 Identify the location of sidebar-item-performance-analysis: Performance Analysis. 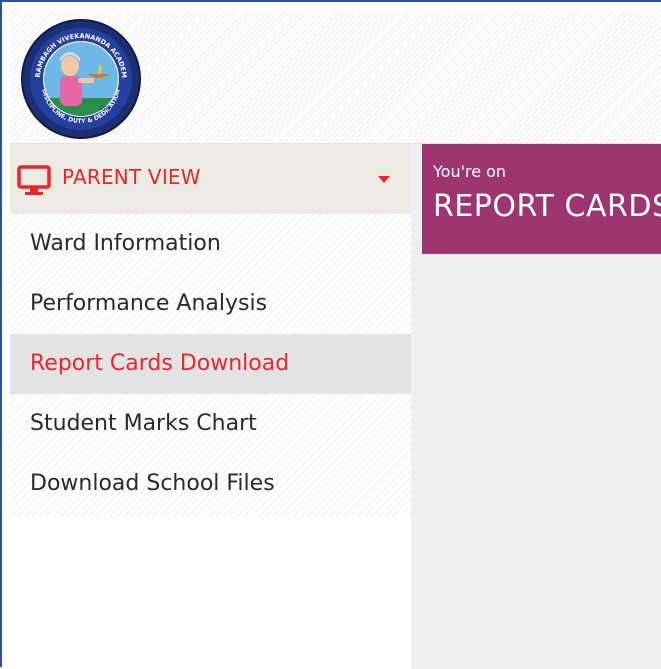
(210, 304).